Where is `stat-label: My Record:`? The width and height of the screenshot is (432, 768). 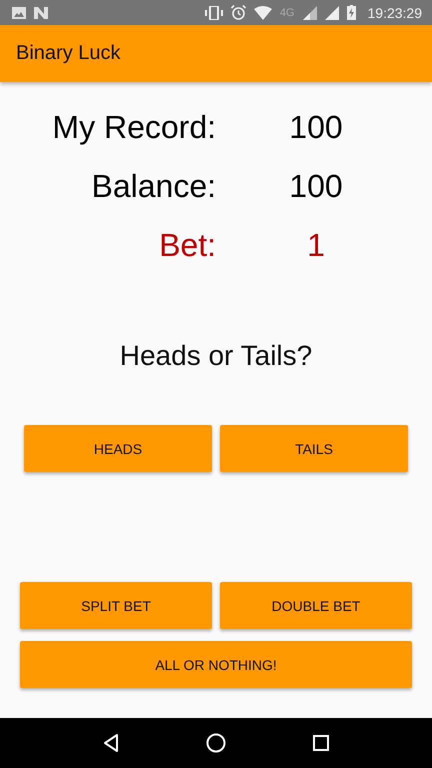 stat-label: My Record: is located at coordinates (133, 127).